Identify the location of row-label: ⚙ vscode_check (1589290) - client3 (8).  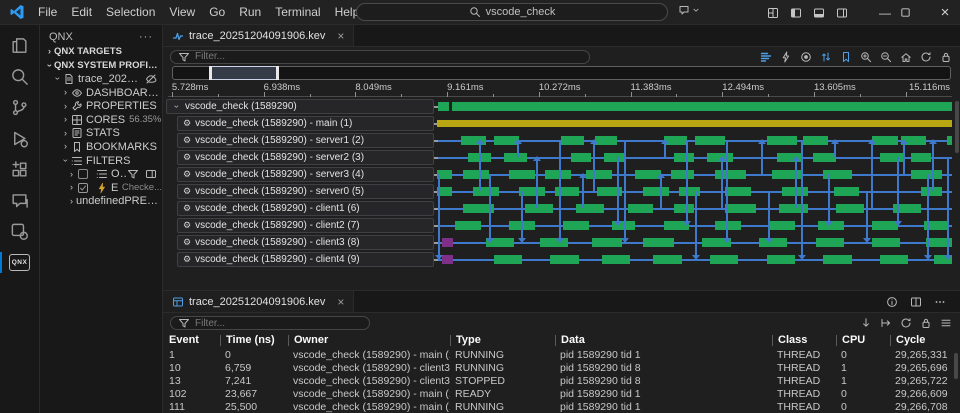
(305, 242).